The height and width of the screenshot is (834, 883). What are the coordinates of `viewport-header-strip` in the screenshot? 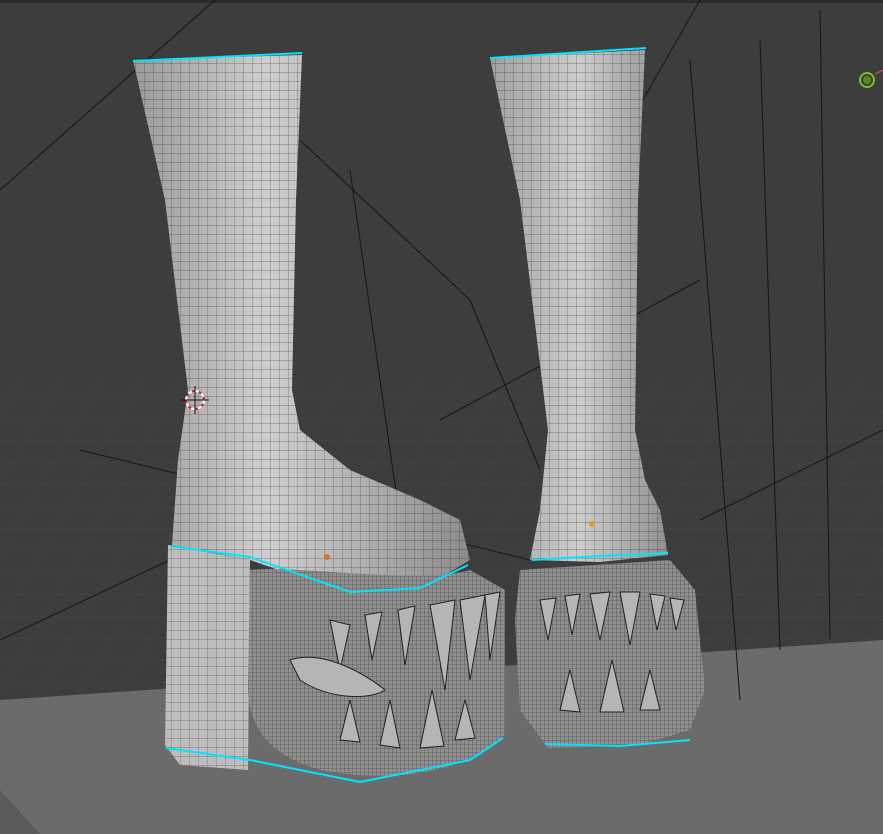 It's located at (441, 1).